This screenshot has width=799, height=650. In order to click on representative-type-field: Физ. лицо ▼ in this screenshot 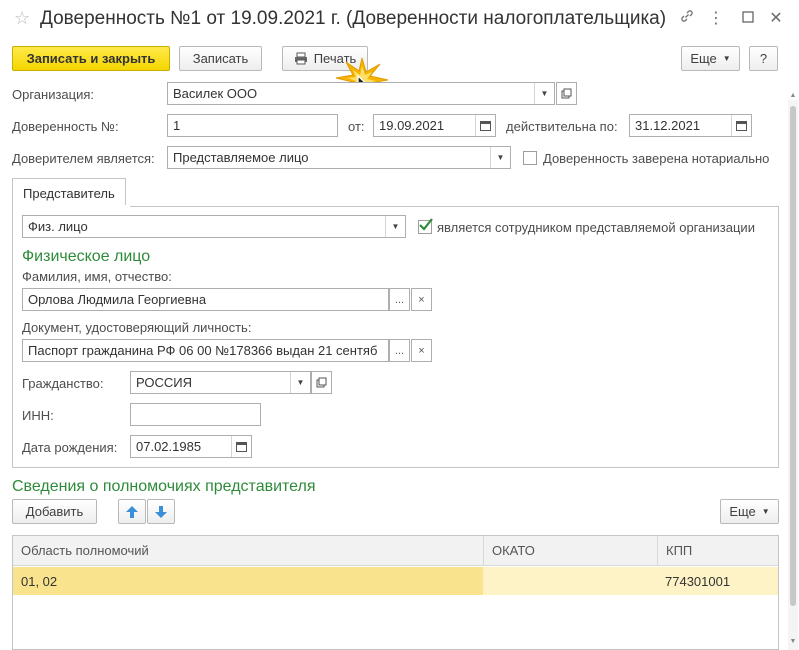, I will do `click(214, 226)`.